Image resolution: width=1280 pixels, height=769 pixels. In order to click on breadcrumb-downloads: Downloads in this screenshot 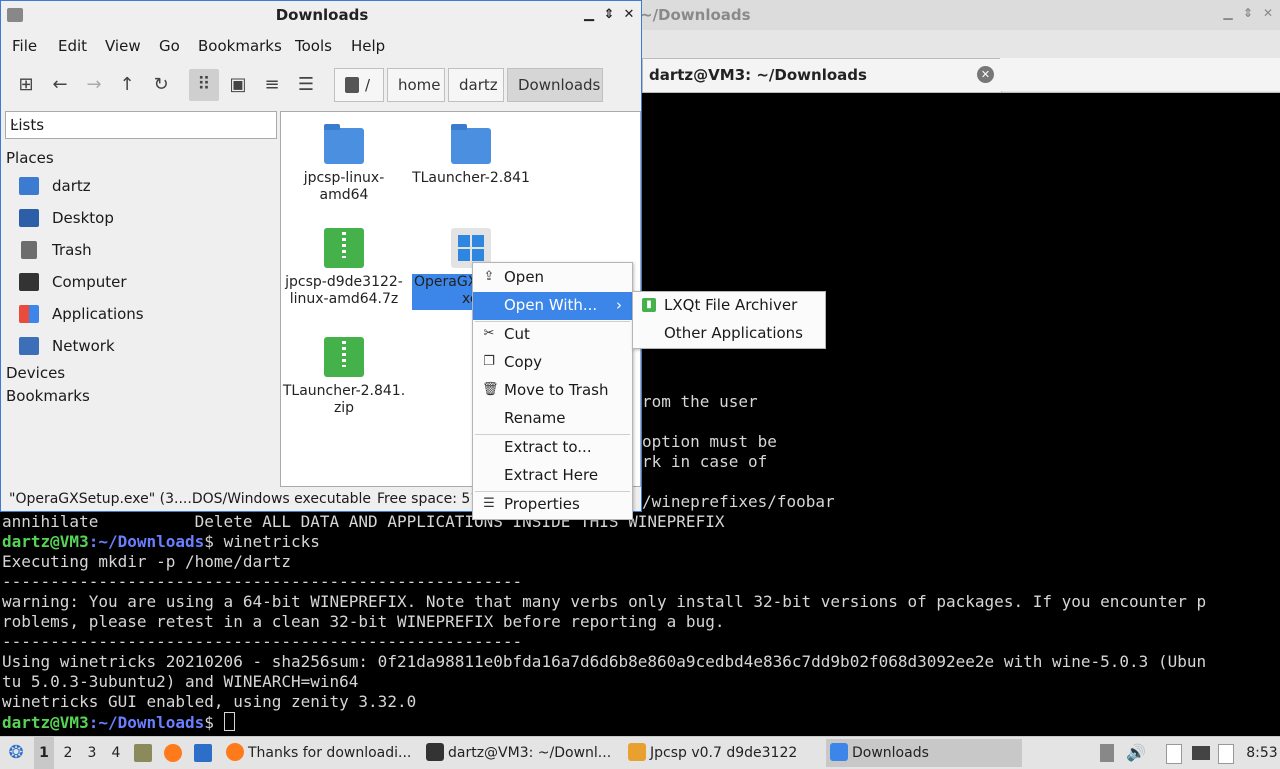, I will do `click(555, 85)`.